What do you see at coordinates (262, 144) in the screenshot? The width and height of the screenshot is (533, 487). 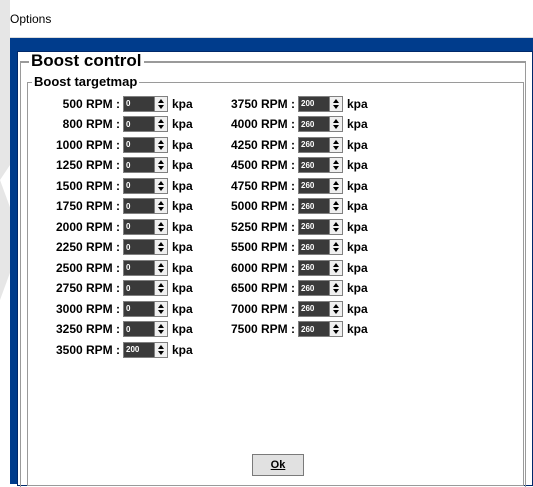 I see `rpm-label: 4250 RPM :` at bounding box center [262, 144].